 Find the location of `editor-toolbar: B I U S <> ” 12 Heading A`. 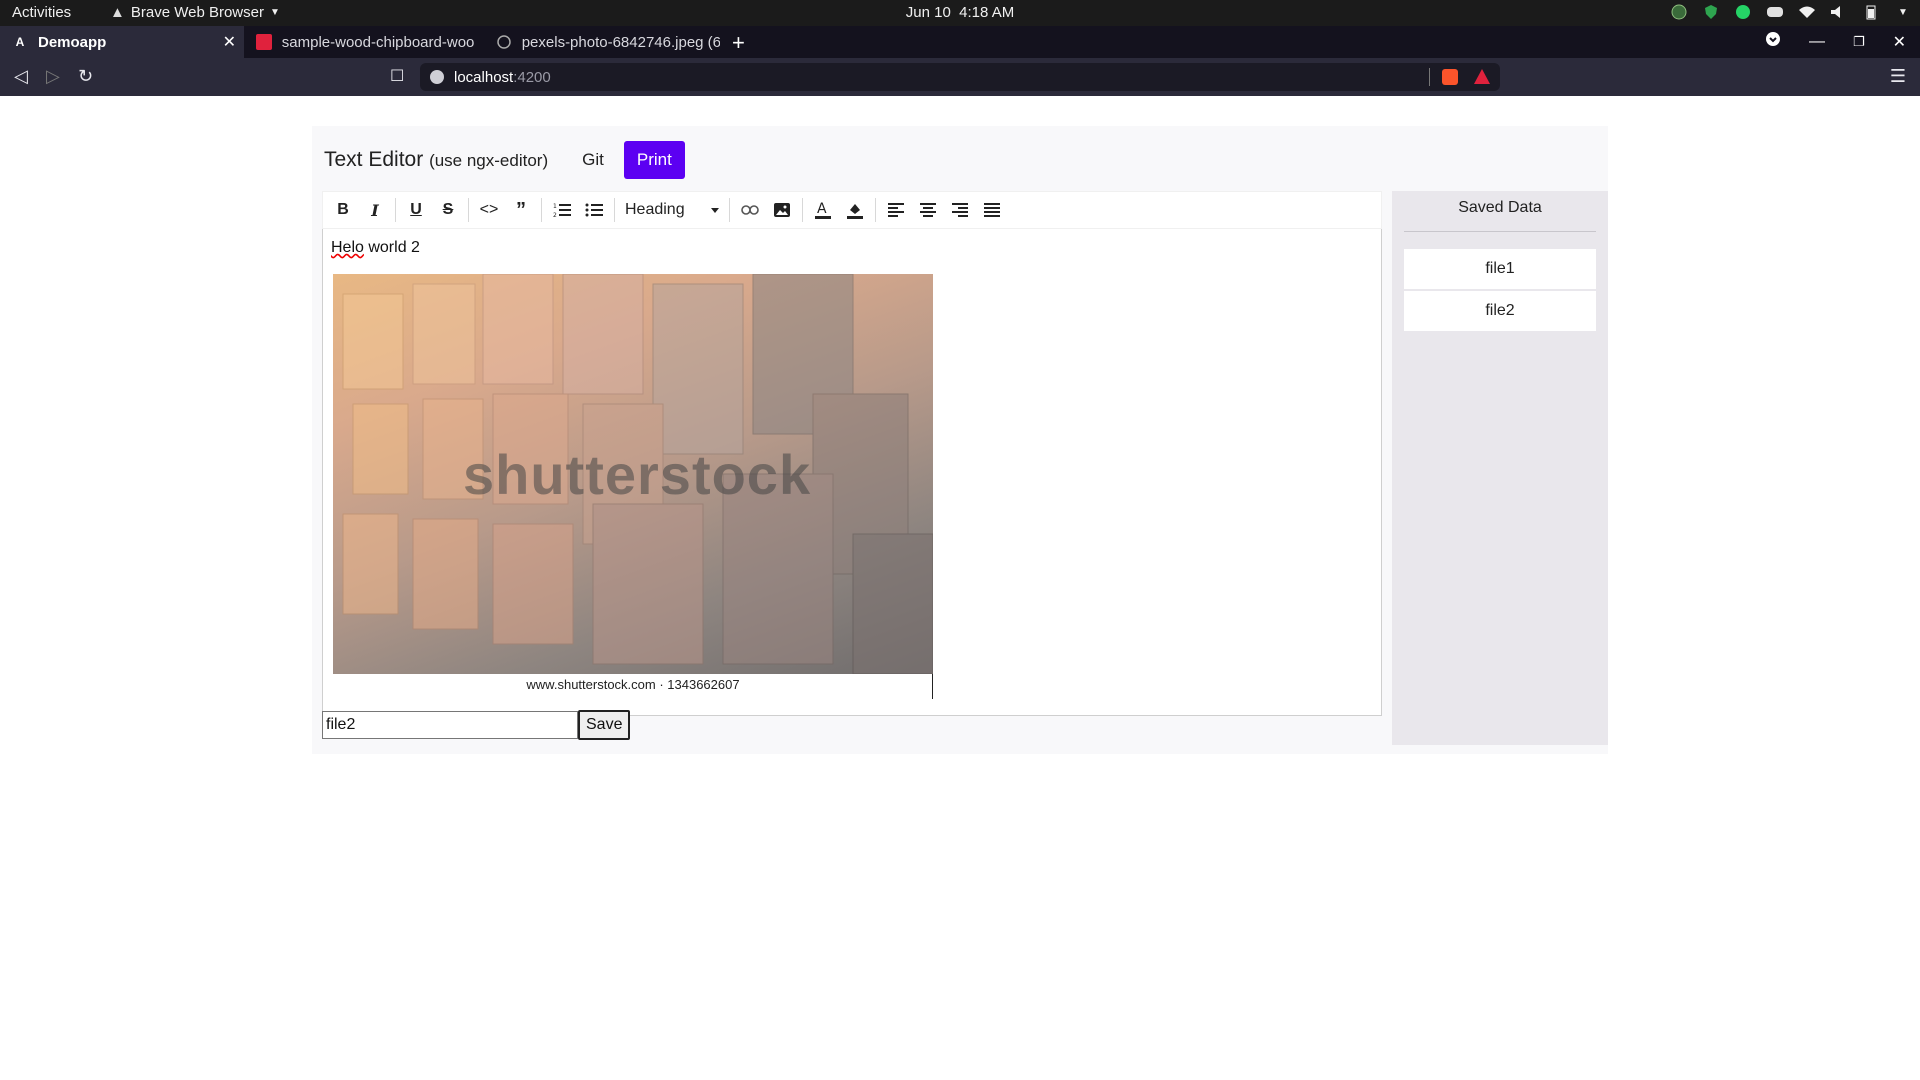

editor-toolbar: B I U S <> ” 12 Heading A is located at coordinates (852, 210).